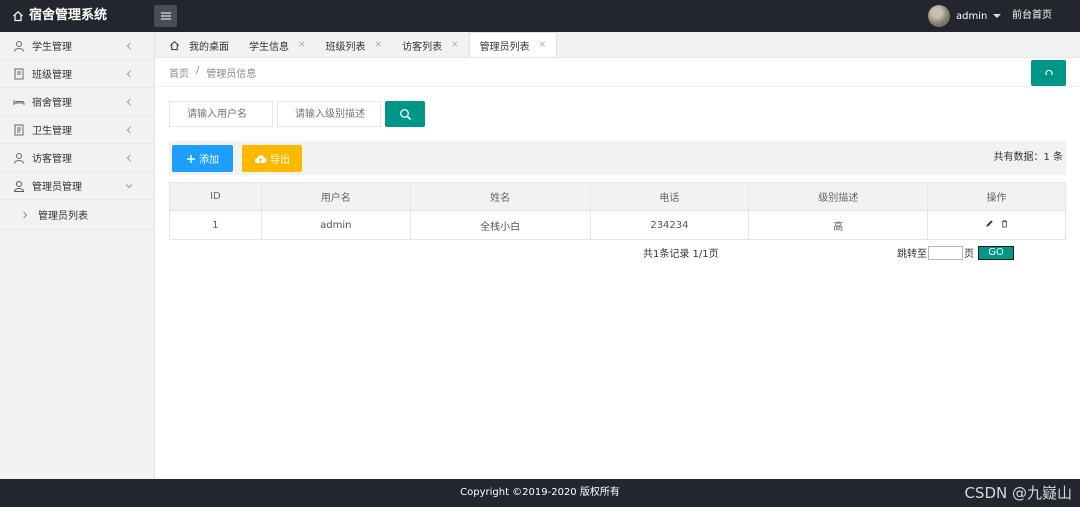  I want to click on delete-icon, so click(1004, 223).